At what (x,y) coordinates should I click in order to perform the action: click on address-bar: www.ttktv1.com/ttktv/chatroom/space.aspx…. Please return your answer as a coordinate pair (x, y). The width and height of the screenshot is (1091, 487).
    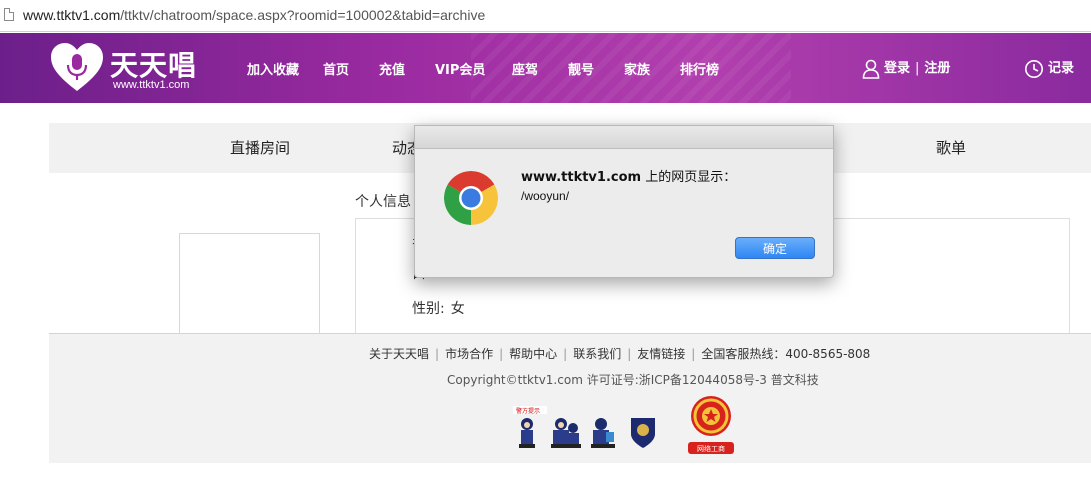
    Looking at the image, I should click on (545, 16).